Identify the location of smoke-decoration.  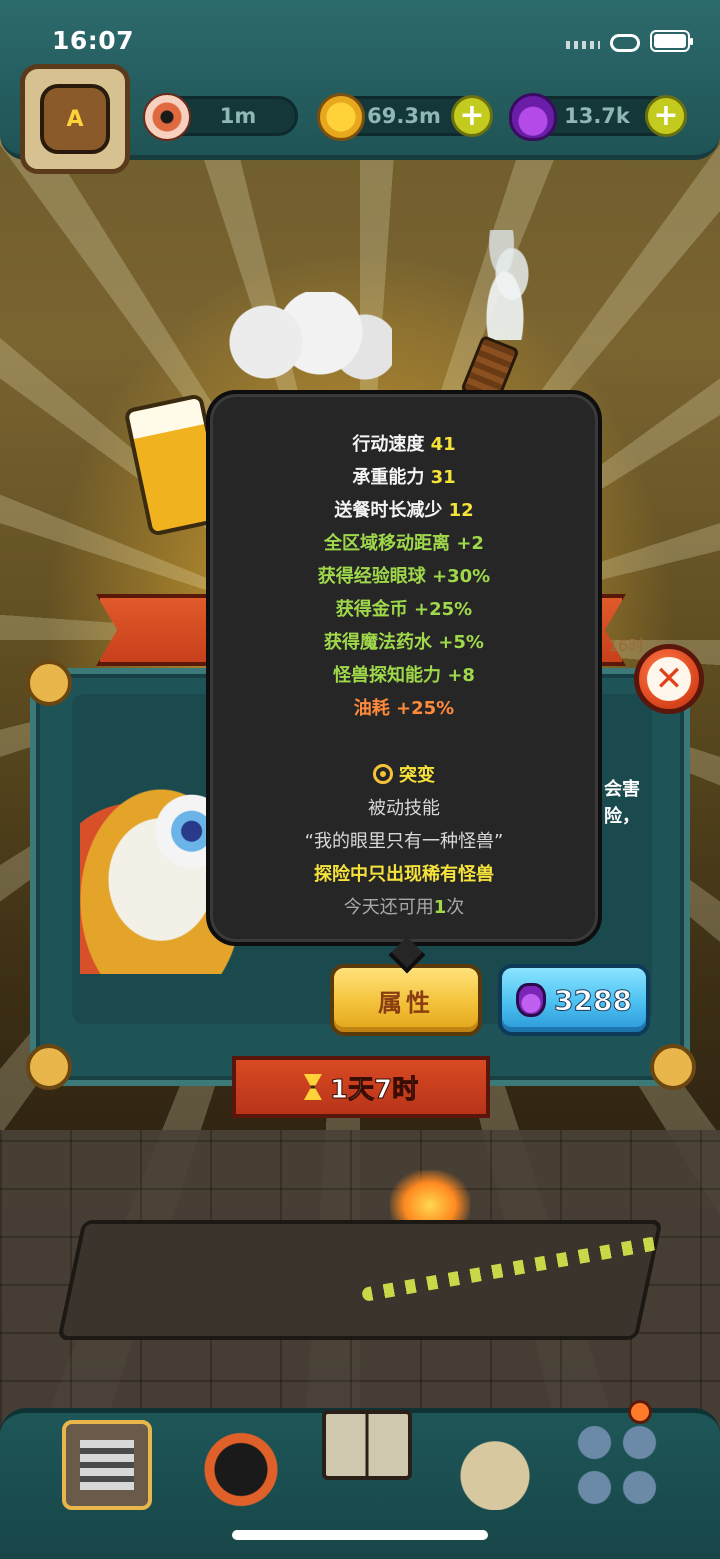
(505, 285).